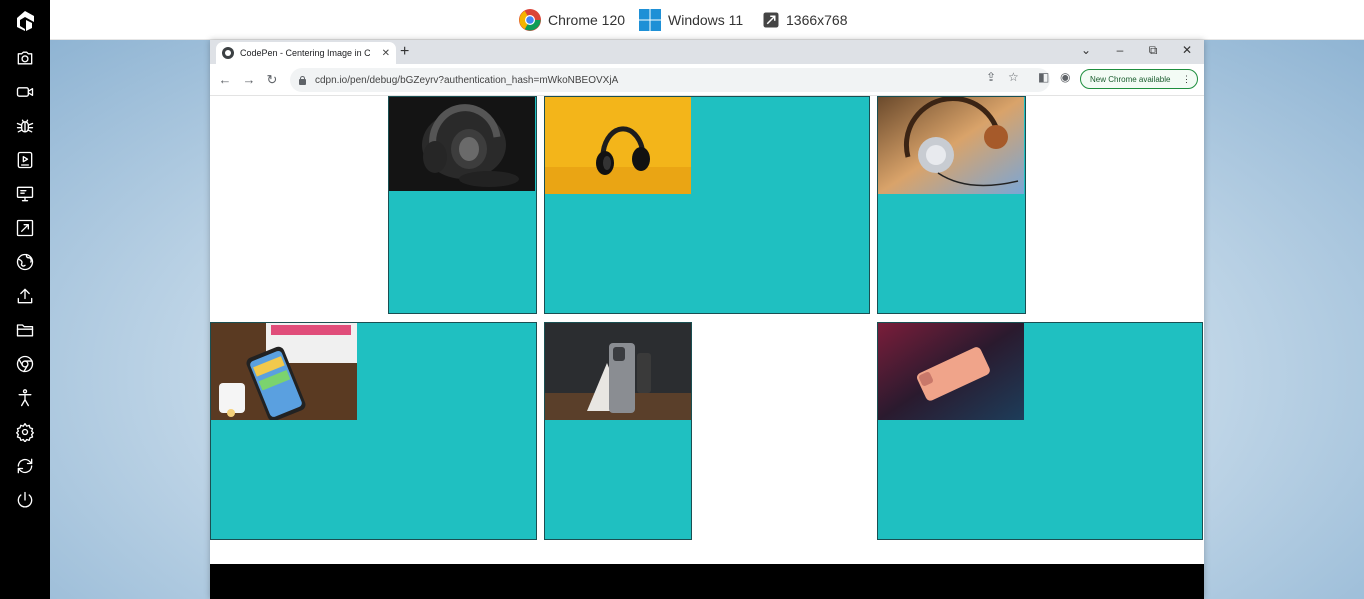 Image resolution: width=1364 pixels, height=599 pixels. What do you see at coordinates (25, 228) in the screenshot?
I see `resize-icon` at bounding box center [25, 228].